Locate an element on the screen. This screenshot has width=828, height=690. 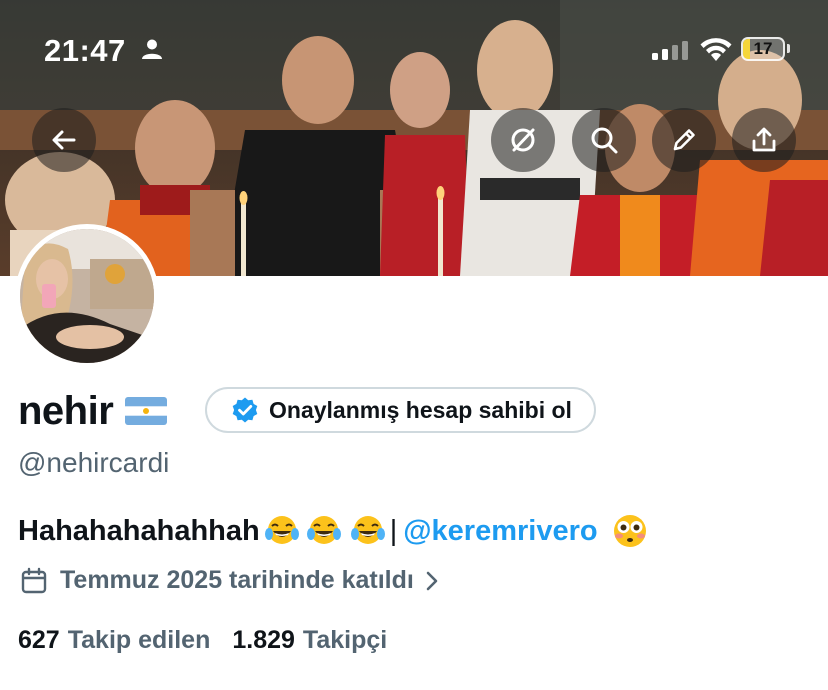
grok-icon is located at coordinates (523, 140).